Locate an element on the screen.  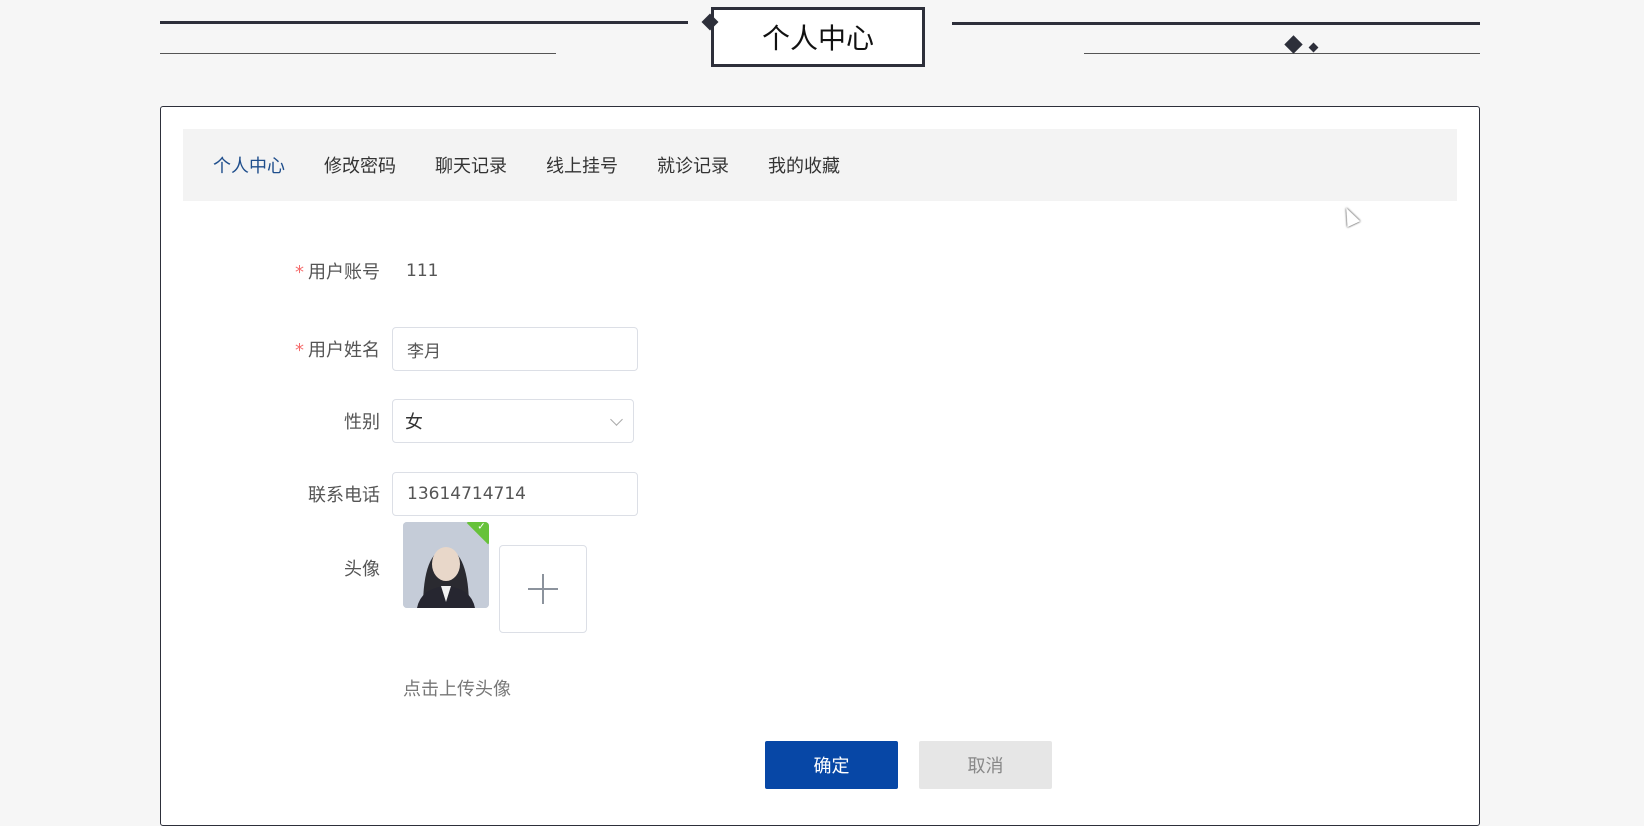
form-row-name: * 用户姓名 is located at coordinates (399, 349).